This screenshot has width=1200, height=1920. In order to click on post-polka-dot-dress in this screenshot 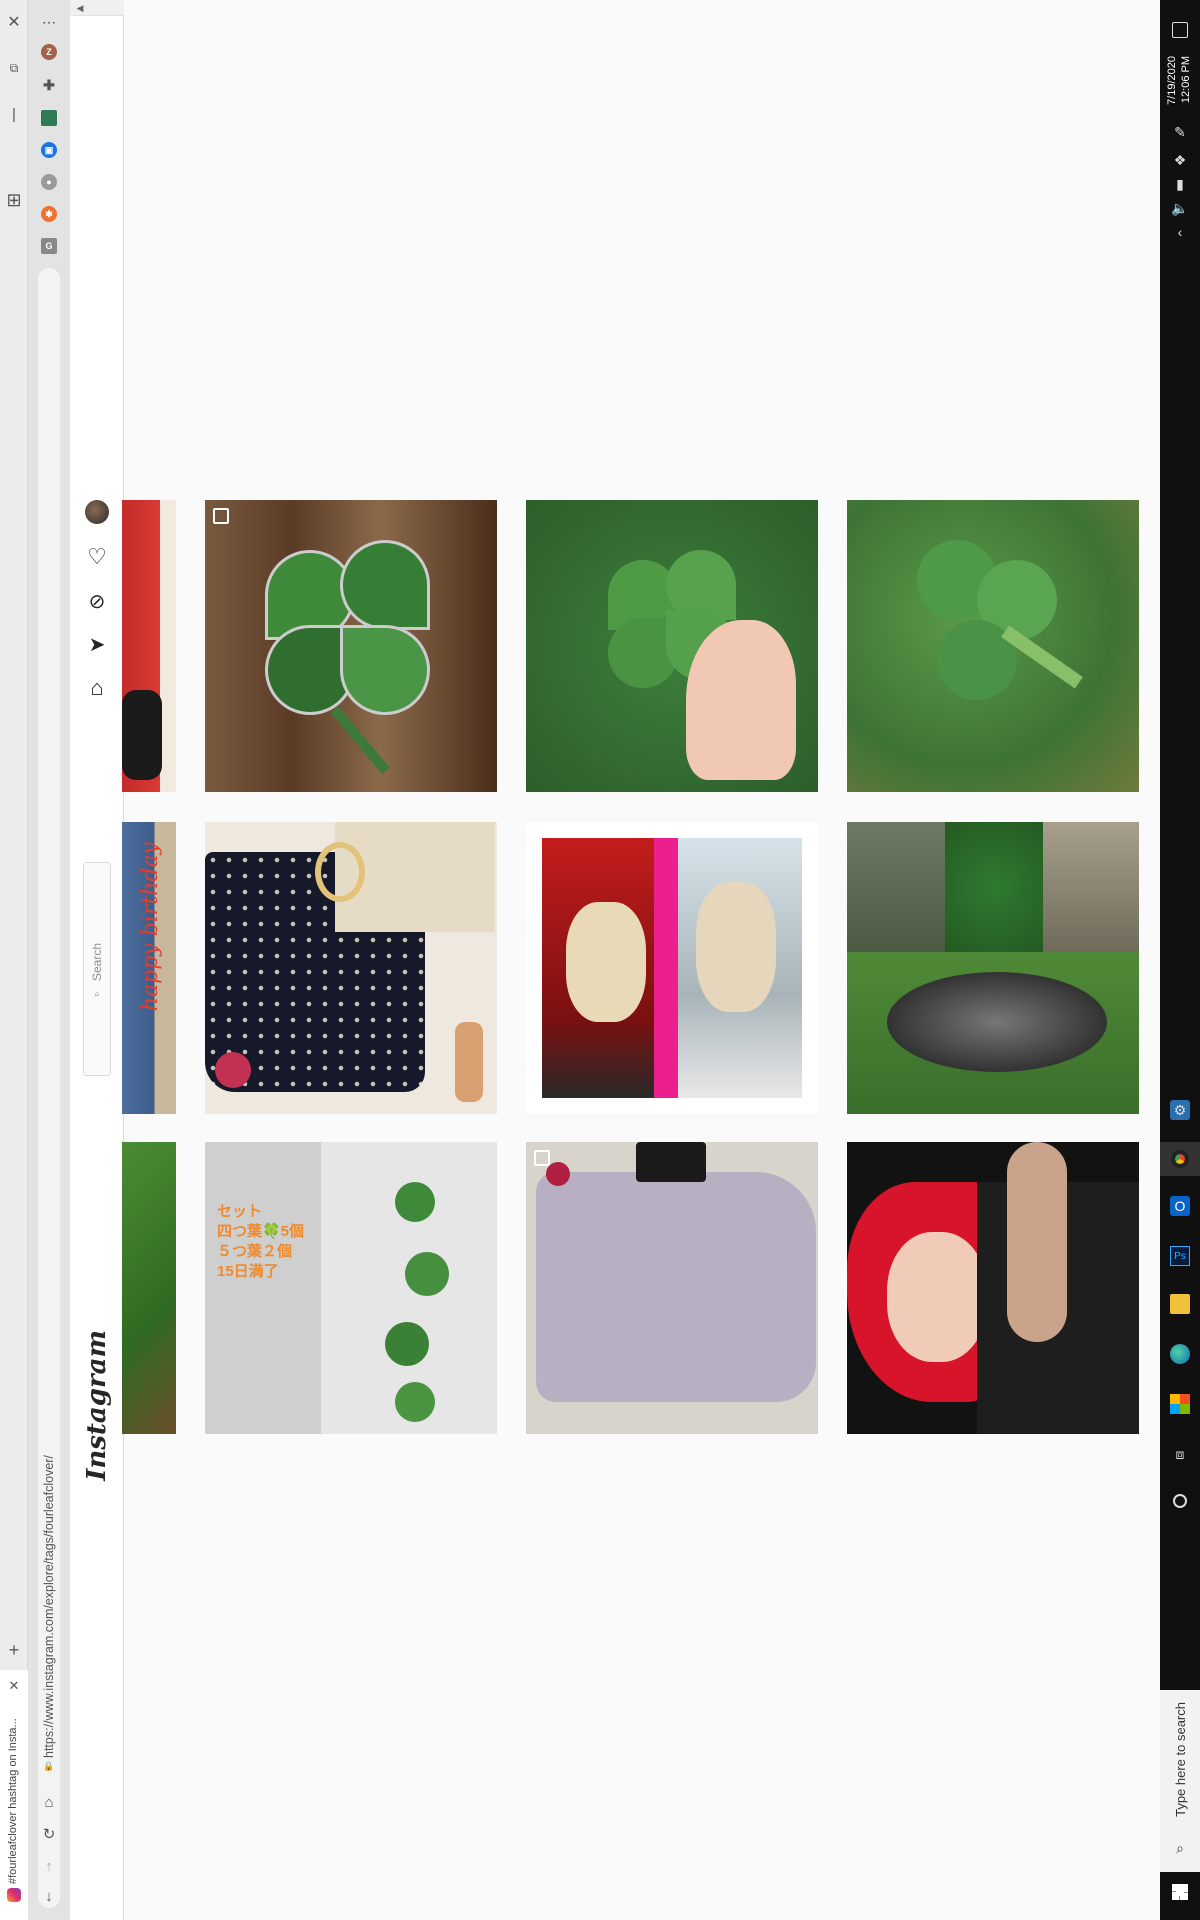, I will do `click(351, 968)`.